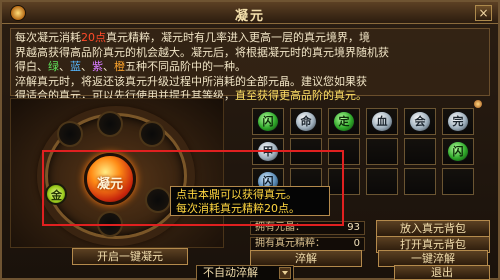  What do you see at coordinates (290, 243) in the screenshot?
I see `owned-essence-label: 拥有真元精粹：` at bounding box center [290, 243].